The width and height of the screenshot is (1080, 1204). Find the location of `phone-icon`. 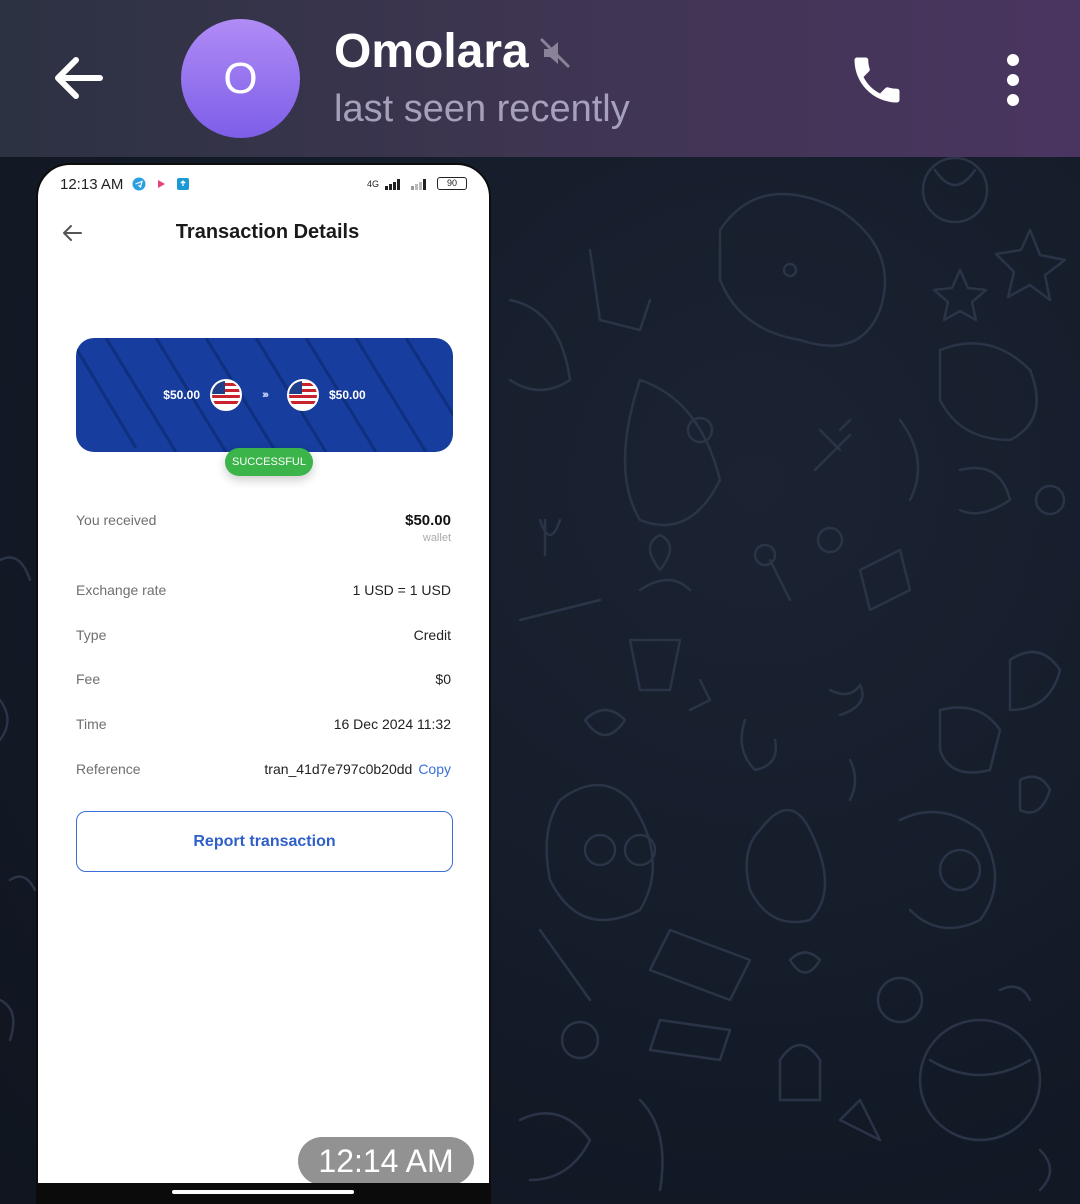

phone-icon is located at coordinates (877, 80).